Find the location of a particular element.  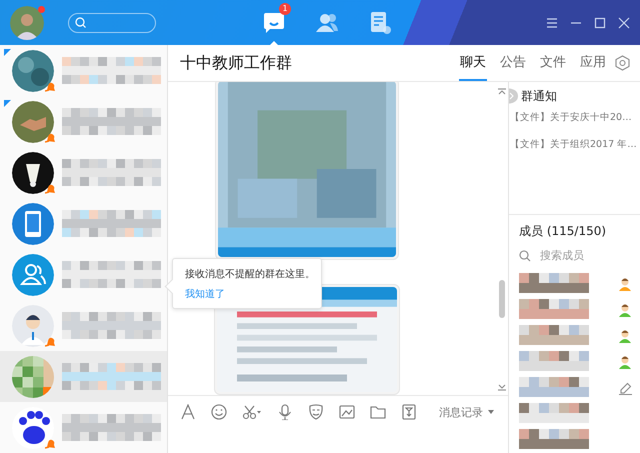

file-icon is located at coordinates (409, 412).